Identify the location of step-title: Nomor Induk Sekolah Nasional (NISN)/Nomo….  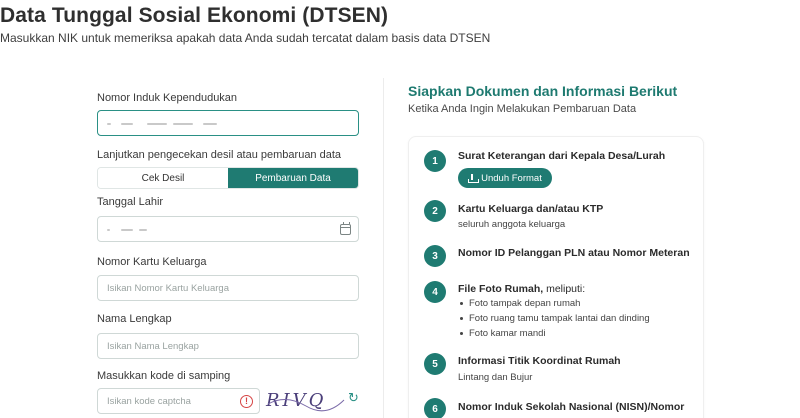
(571, 407).